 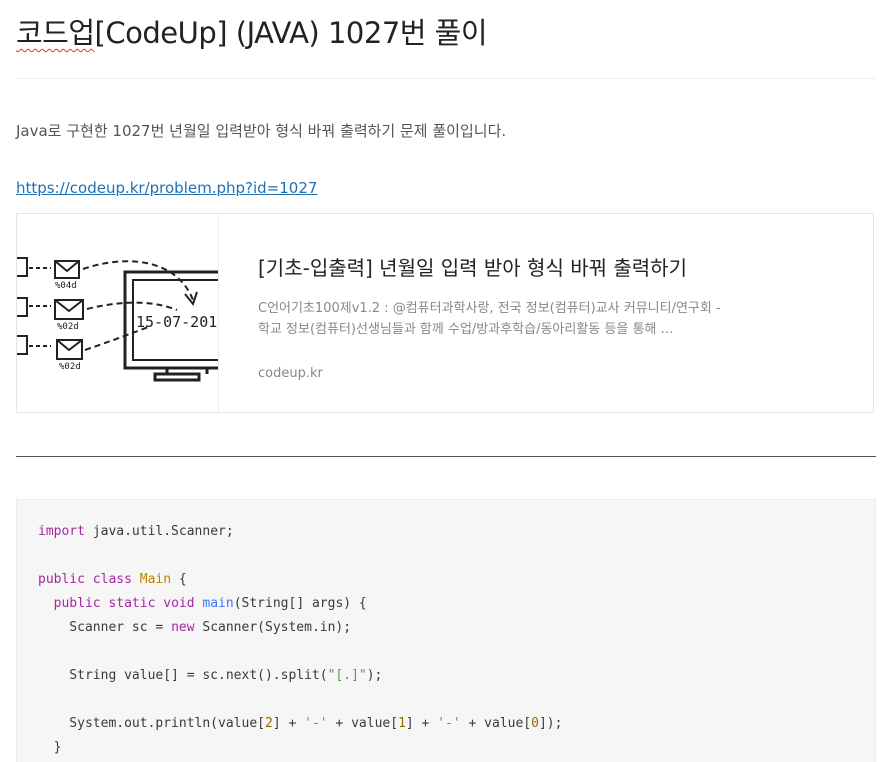 What do you see at coordinates (446, 532) in the screenshot?
I see `code-line: import java.util.Scanner;` at bounding box center [446, 532].